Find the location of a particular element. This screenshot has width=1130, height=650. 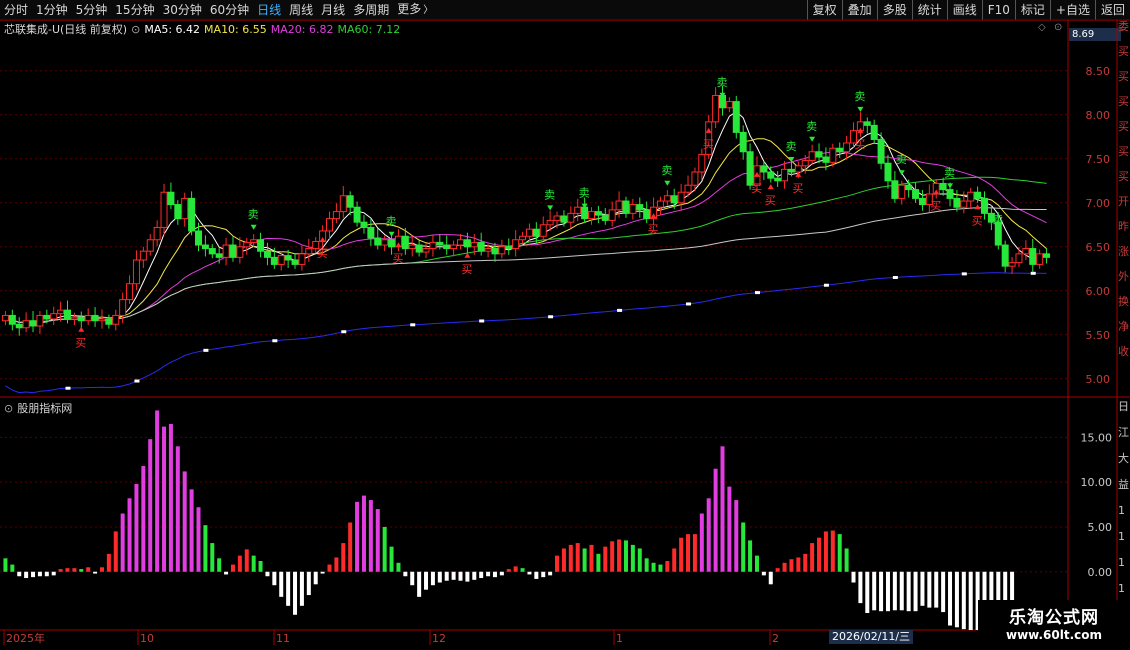

toolbar-button-8: 返回 is located at coordinates (1112, 10).